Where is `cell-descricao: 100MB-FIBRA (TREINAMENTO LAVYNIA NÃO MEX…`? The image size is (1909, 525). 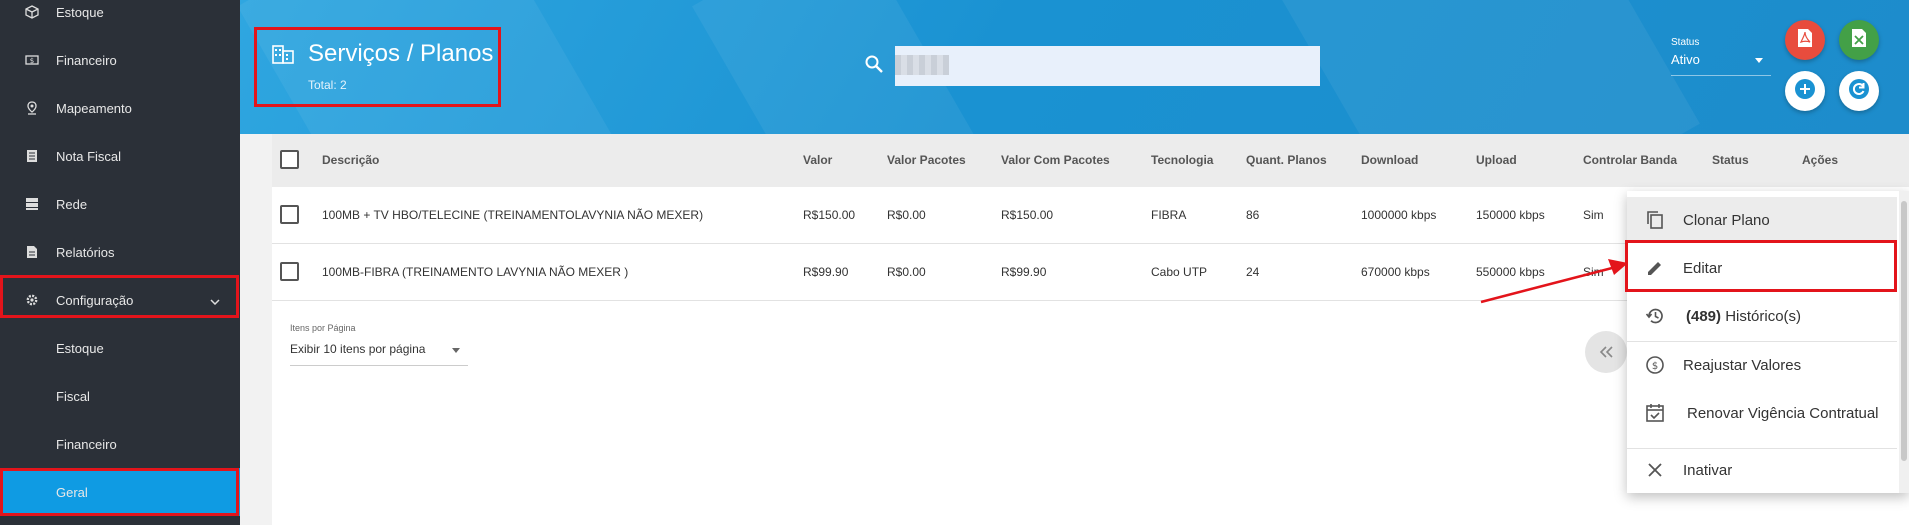
cell-descricao: 100MB-FIBRA (TREINAMENTO LAVYNIA NÃO MEX… is located at coordinates (475, 272).